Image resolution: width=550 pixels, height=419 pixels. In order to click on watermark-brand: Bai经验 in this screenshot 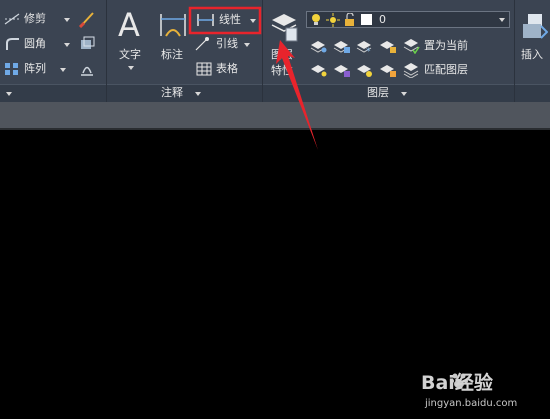, I will do `click(457, 383)`.